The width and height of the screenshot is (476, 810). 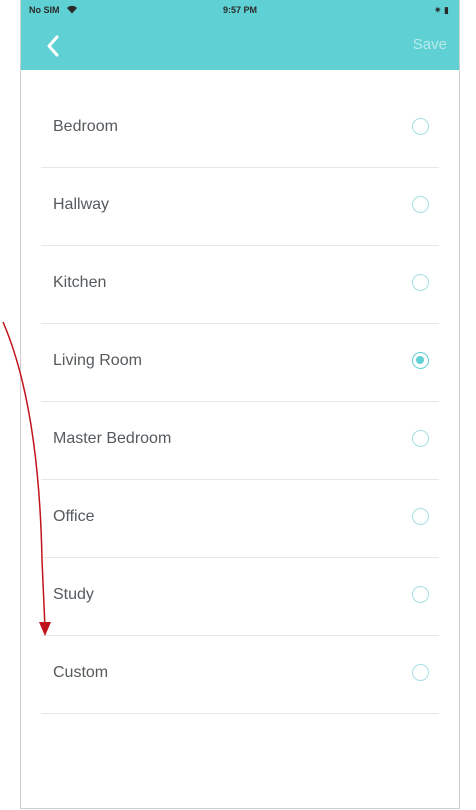 I want to click on room-label: Custom, so click(x=81, y=672).